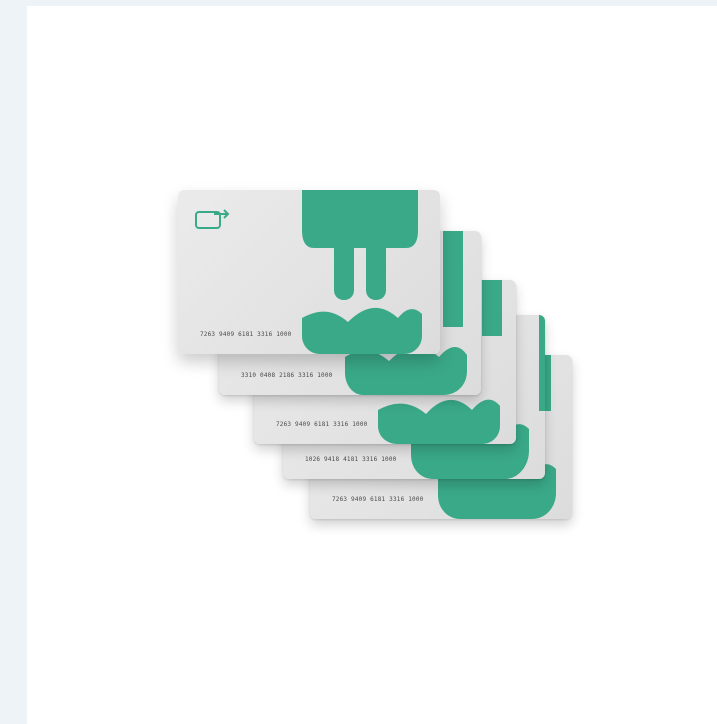  What do you see at coordinates (212, 219) in the screenshot?
I see `contactless-card-icon` at bounding box center [212, 219].